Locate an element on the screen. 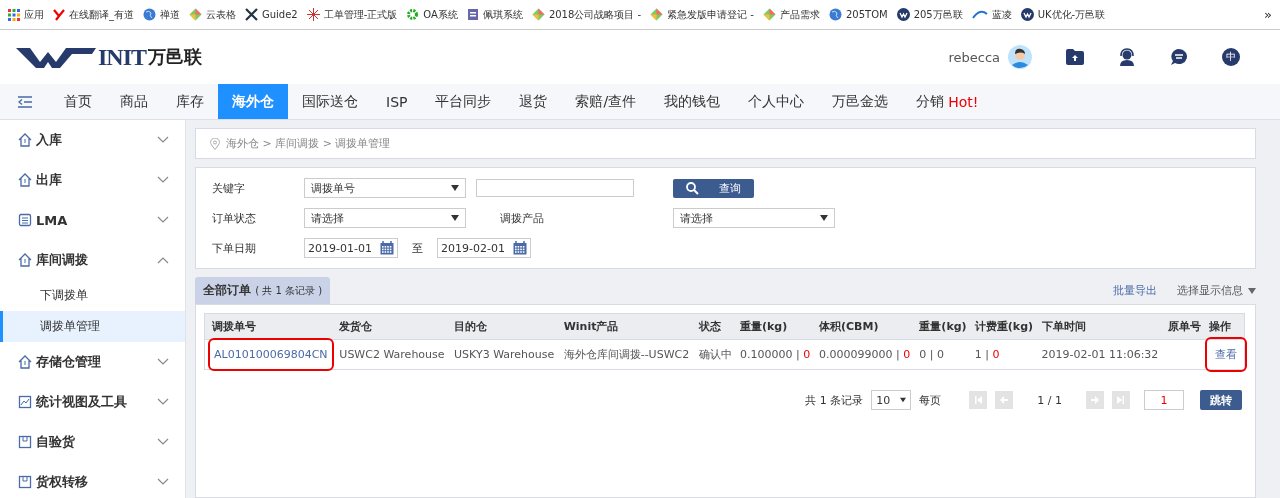  table-cell: USKY3 Warehouse is located at coordinates (502, 354).